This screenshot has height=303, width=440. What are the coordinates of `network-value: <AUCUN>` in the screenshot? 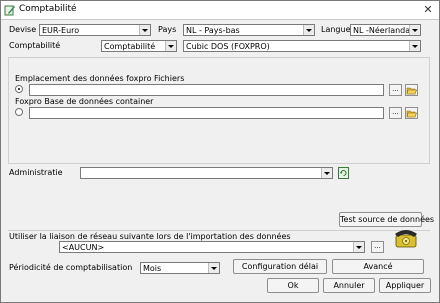 It's located at (83, 247).